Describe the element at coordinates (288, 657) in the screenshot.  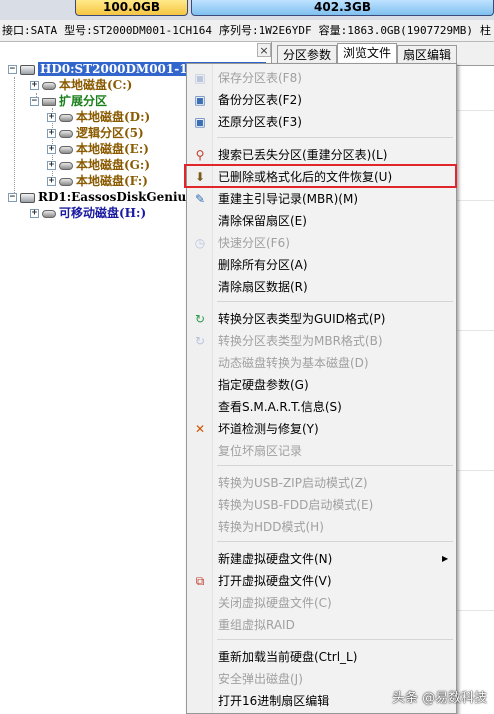
I see `menu-item-label: 重新加载当前硬盘(Ctrl_L)` at that location.